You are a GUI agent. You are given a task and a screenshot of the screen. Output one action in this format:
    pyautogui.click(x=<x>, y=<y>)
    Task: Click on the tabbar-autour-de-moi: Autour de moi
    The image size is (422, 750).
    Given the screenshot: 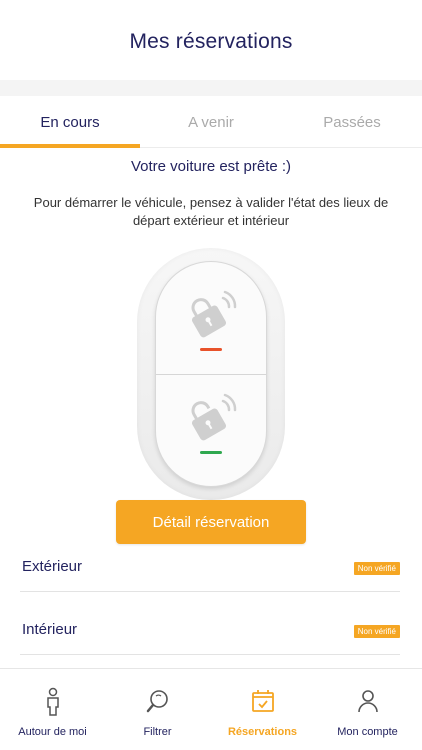 What is the action you would take?
    pyautogui.click(x=52, y=709)
    